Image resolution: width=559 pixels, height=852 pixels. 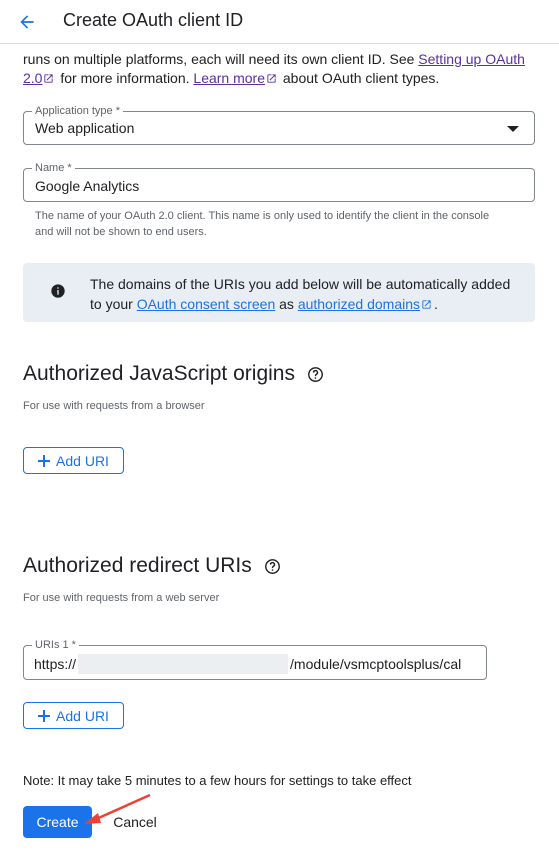 What do you see at coordinates (152, 566) in the screenshot?
I see `redirect-uris-heading: Authorized redirect URIs` at bounding box center [152, 566].